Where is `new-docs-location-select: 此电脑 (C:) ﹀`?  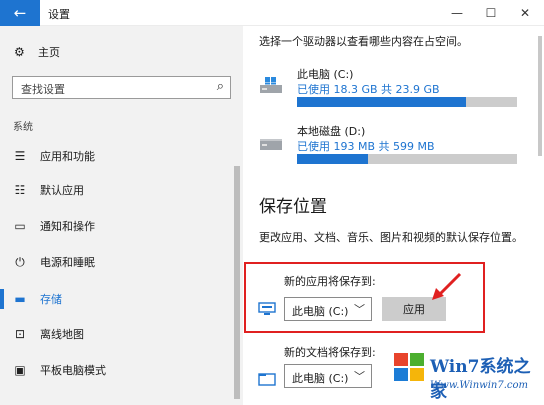 new-docs-location-select: 此电脑 (C:) ﹀ is located at coordinates (328, 376).